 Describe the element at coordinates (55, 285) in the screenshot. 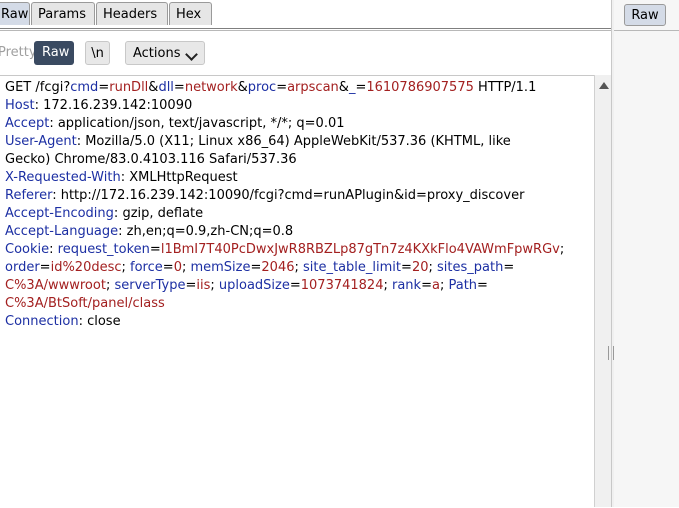

I see `cookie-value: C%3A/wwwroot` at that location.